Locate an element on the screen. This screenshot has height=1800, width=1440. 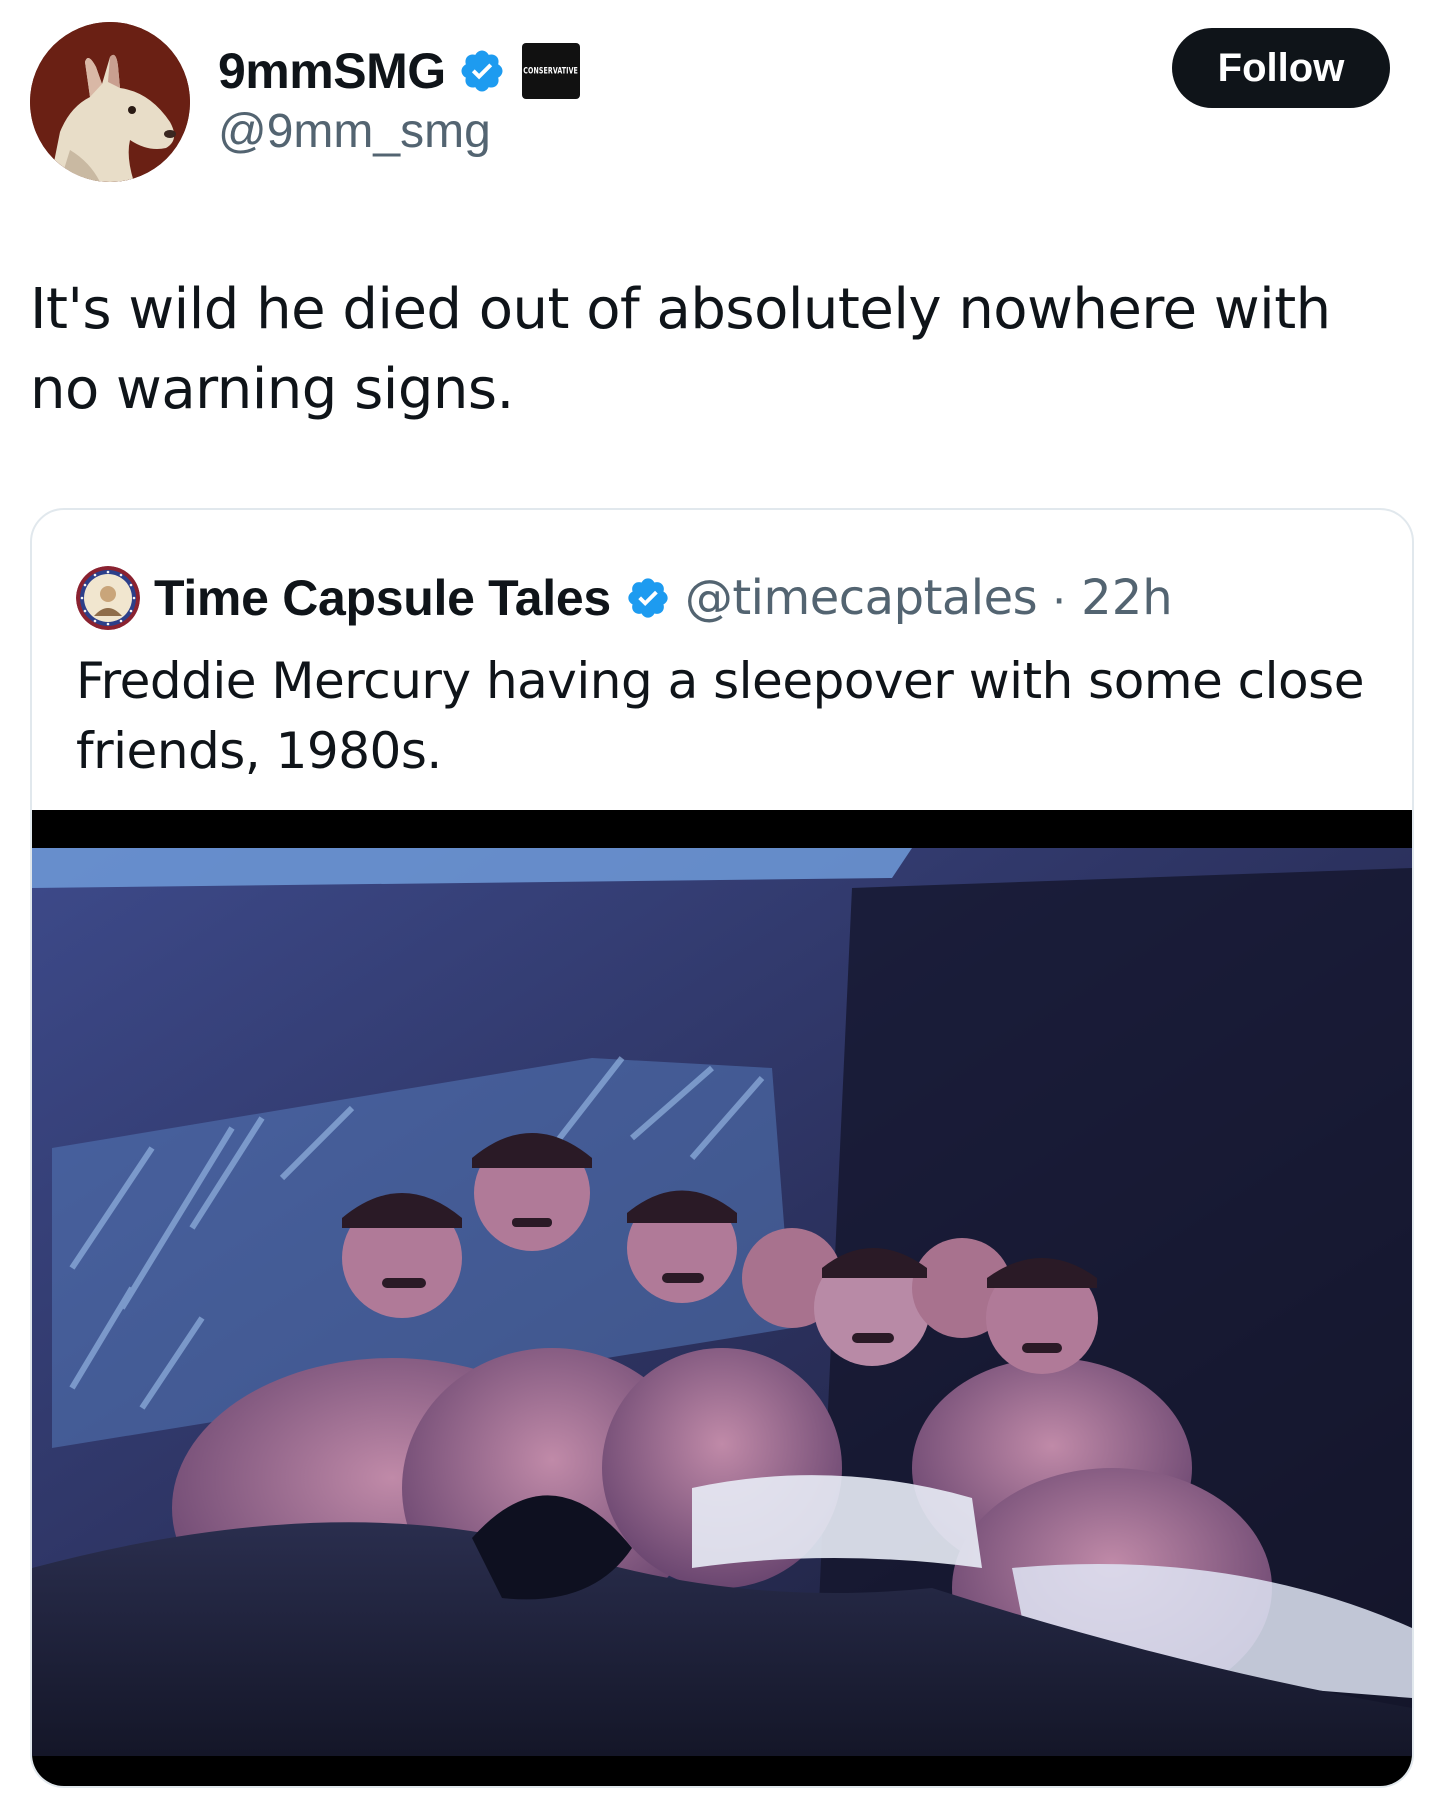
affiliate-badge-text: CONSERVATIVE is located at coordinates (550, 71).